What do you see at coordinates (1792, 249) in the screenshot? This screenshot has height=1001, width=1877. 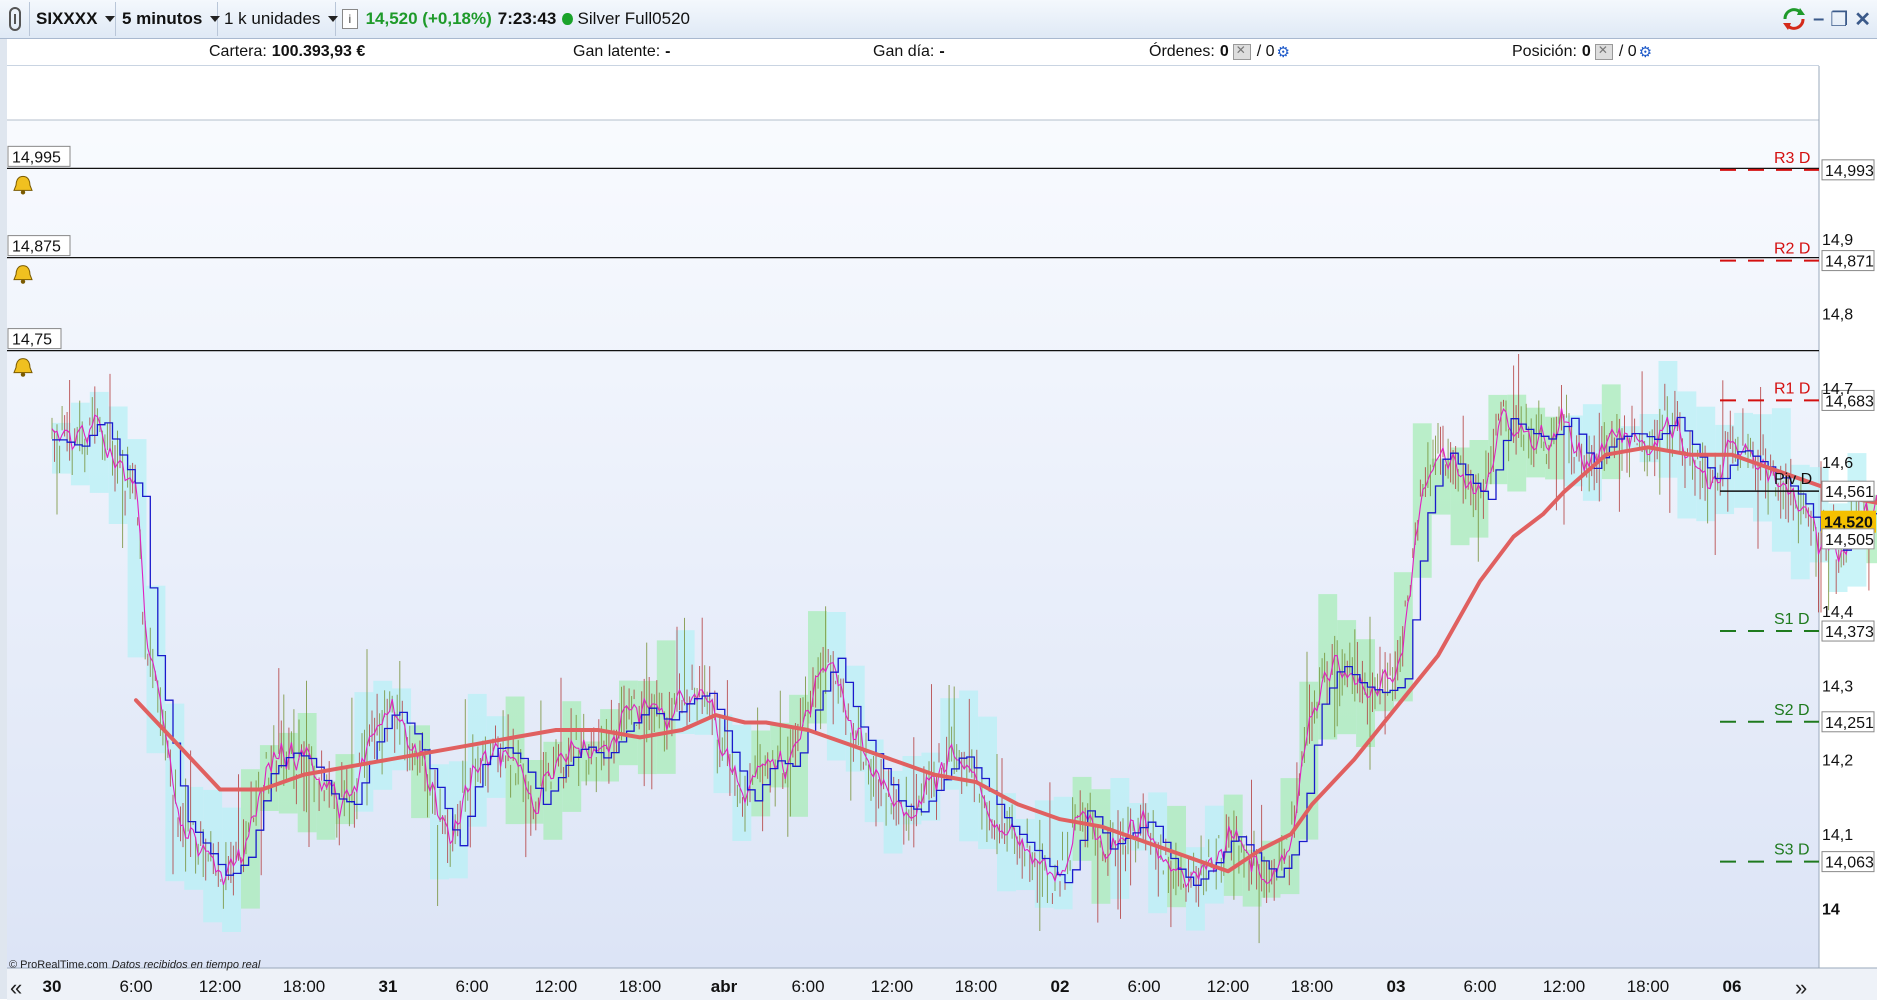 I see `pivot-name: R2 D` at bounding box center [1792, 249].